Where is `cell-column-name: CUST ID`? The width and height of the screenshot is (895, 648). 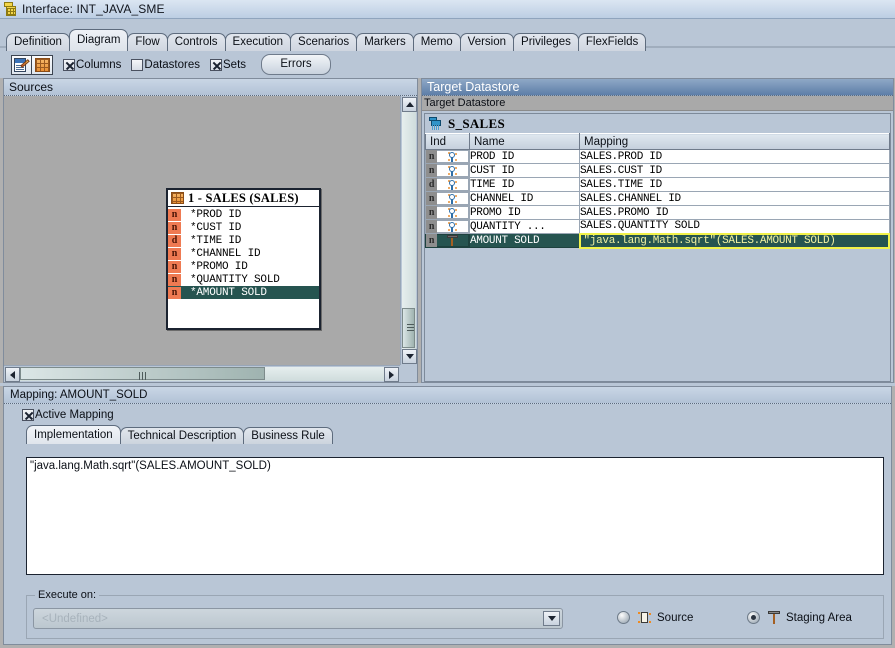 cell-column-name: CUST ID is located at coordinates (524, 170).